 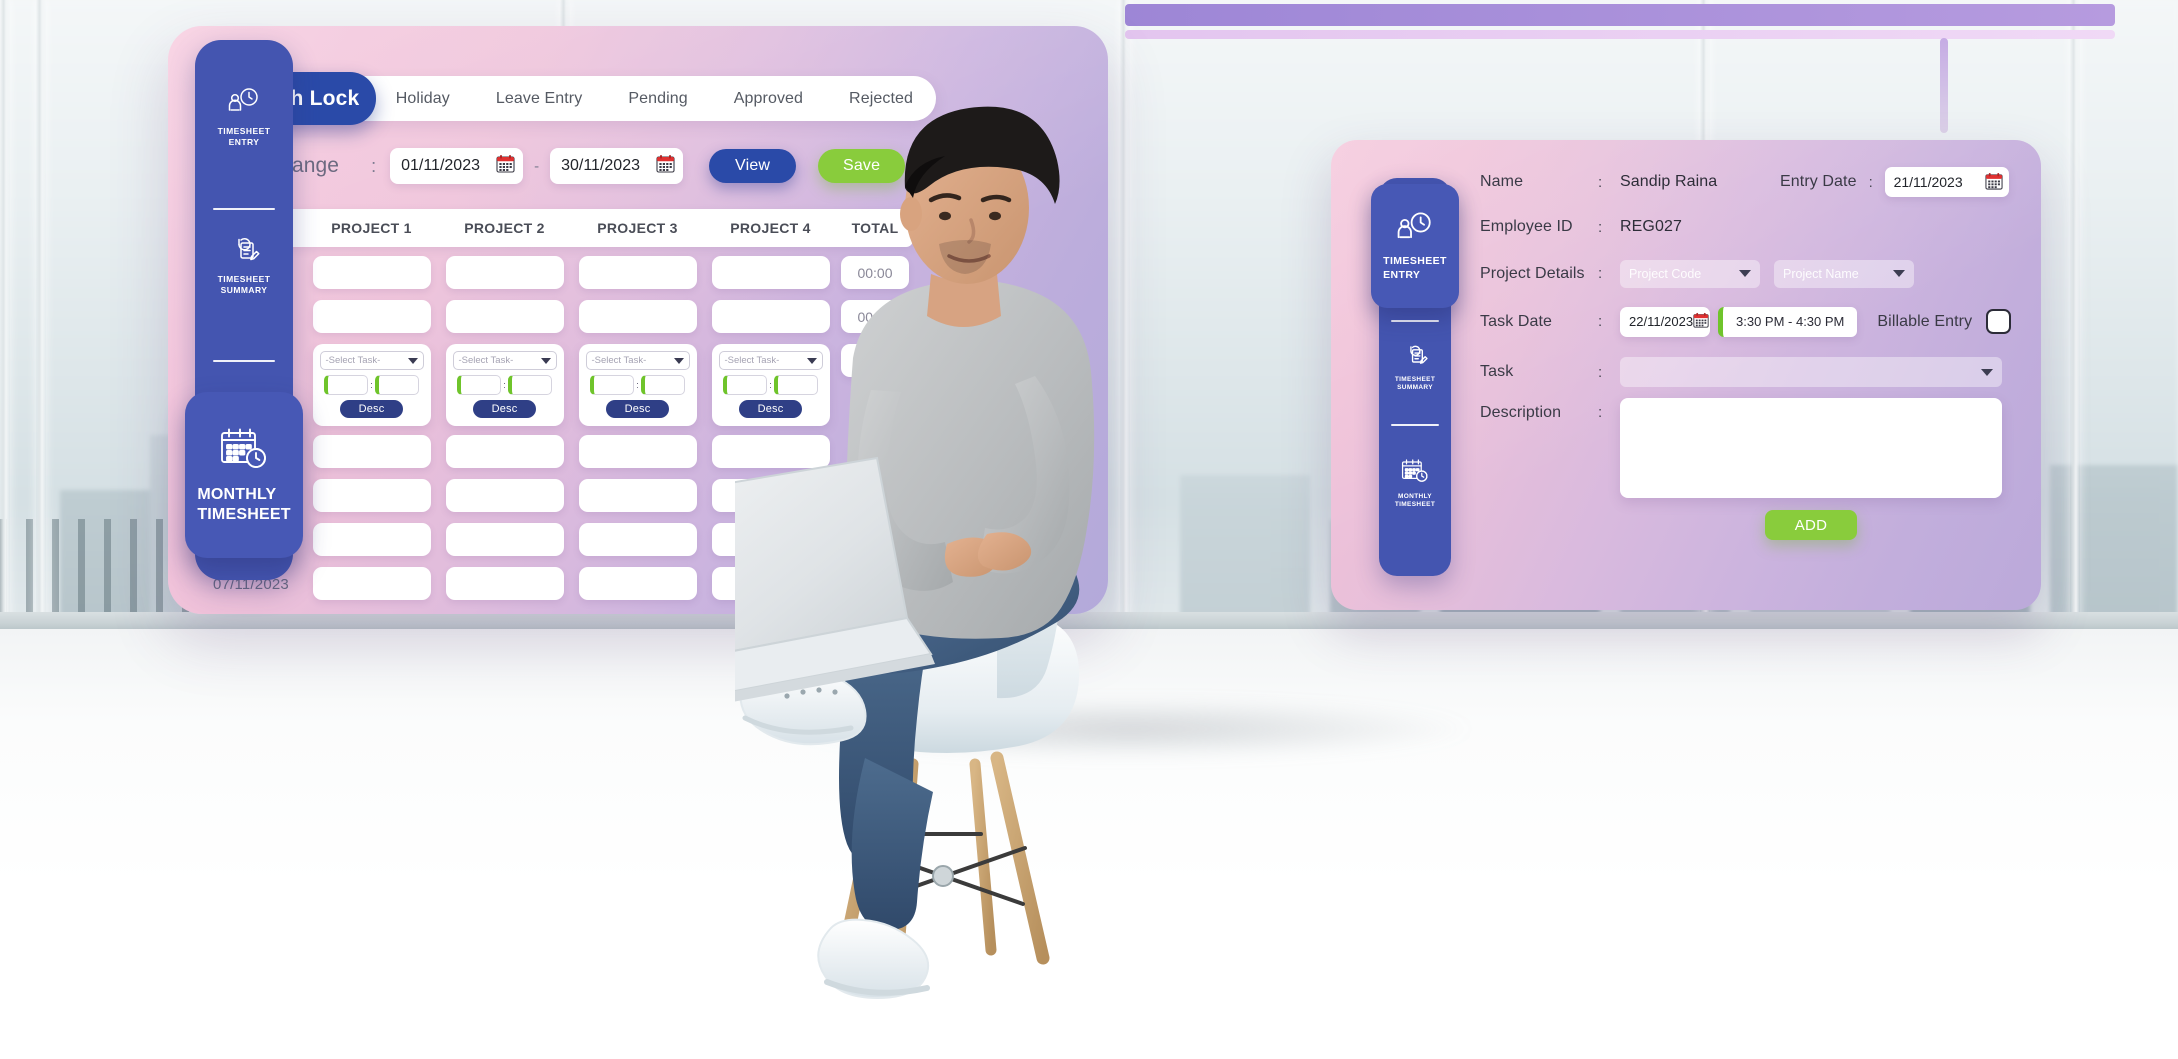 I want to click on decor-bar-top, so click(x=1620, y=15).